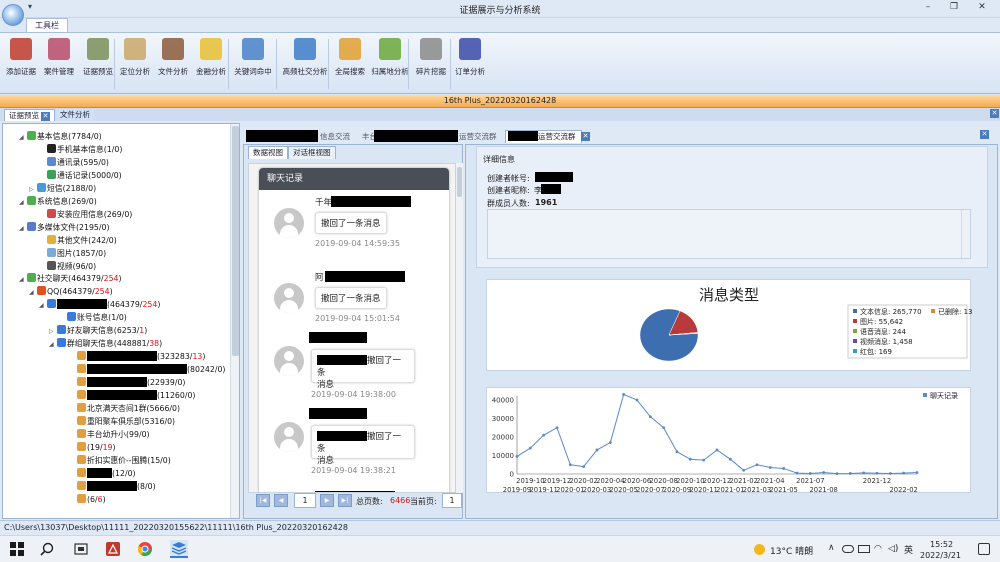 The width and height of the screenshot is (1000, 562). What do you see at coordinates (690, 481) in the screenshot?
I see `x-tick-label: 2020-10` at bounding box center [690, 481].